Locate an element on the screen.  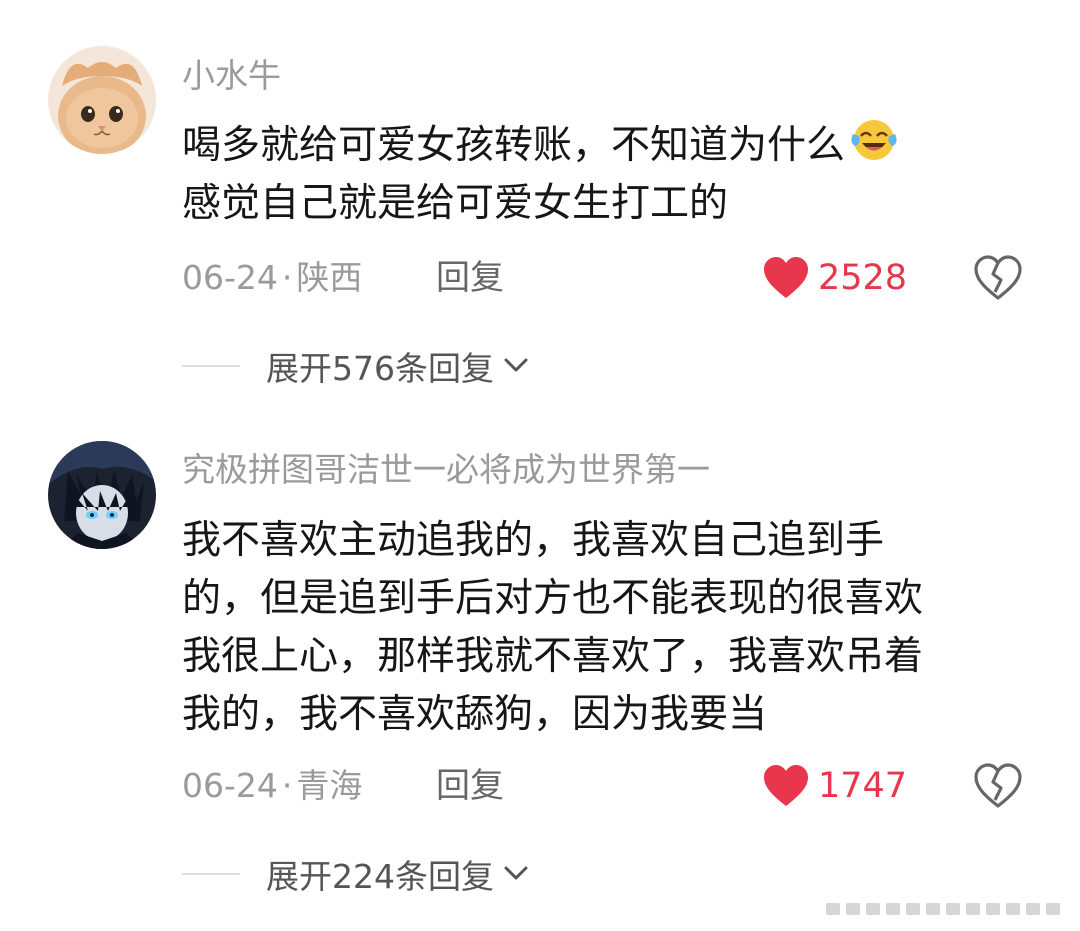
reply-button: 回复 is located at coordinates (470, 786).